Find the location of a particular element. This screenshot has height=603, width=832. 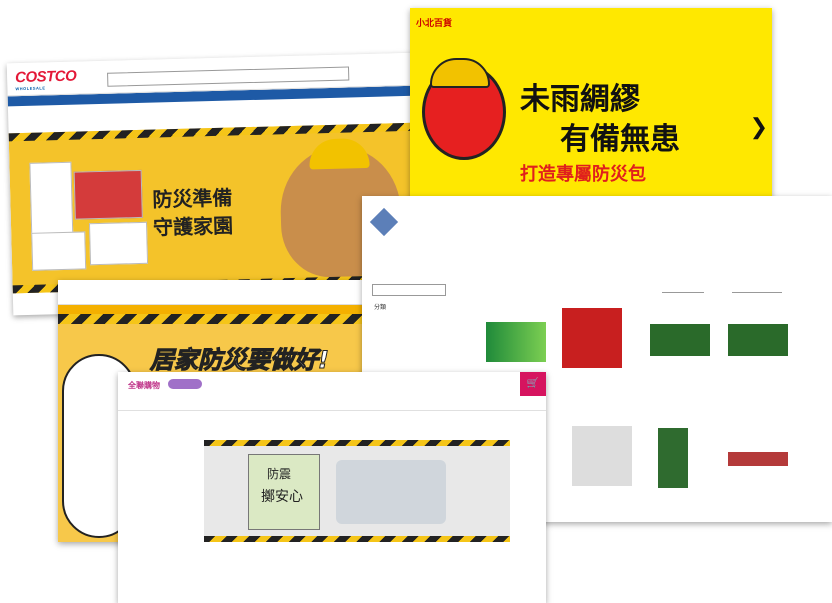

battery-pack-image is located at coordinates (118, 243).